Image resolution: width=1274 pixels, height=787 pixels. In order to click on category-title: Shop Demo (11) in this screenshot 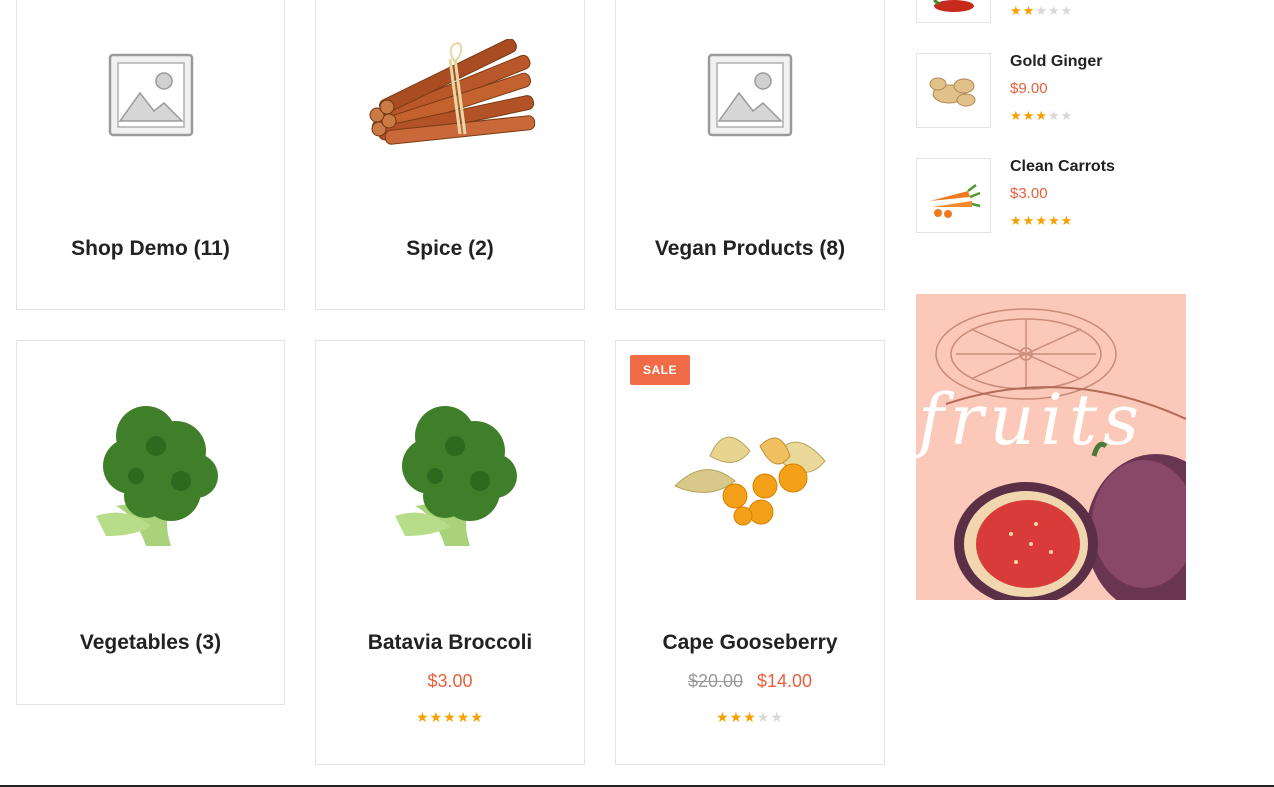, I will do `click(150, 249)`.